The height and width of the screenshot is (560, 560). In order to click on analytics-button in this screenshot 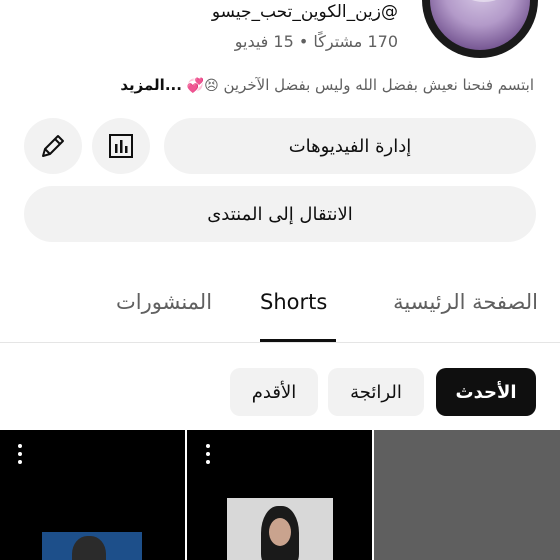, I will do `click(121, 146)`.